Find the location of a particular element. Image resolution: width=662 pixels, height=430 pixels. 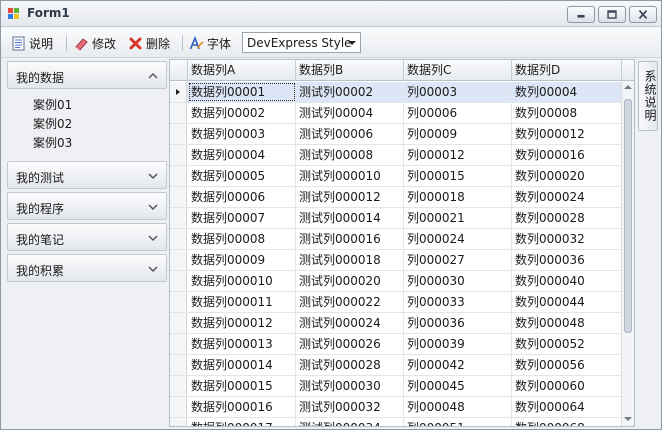

maximize-button is located at coordinates (612, 14).